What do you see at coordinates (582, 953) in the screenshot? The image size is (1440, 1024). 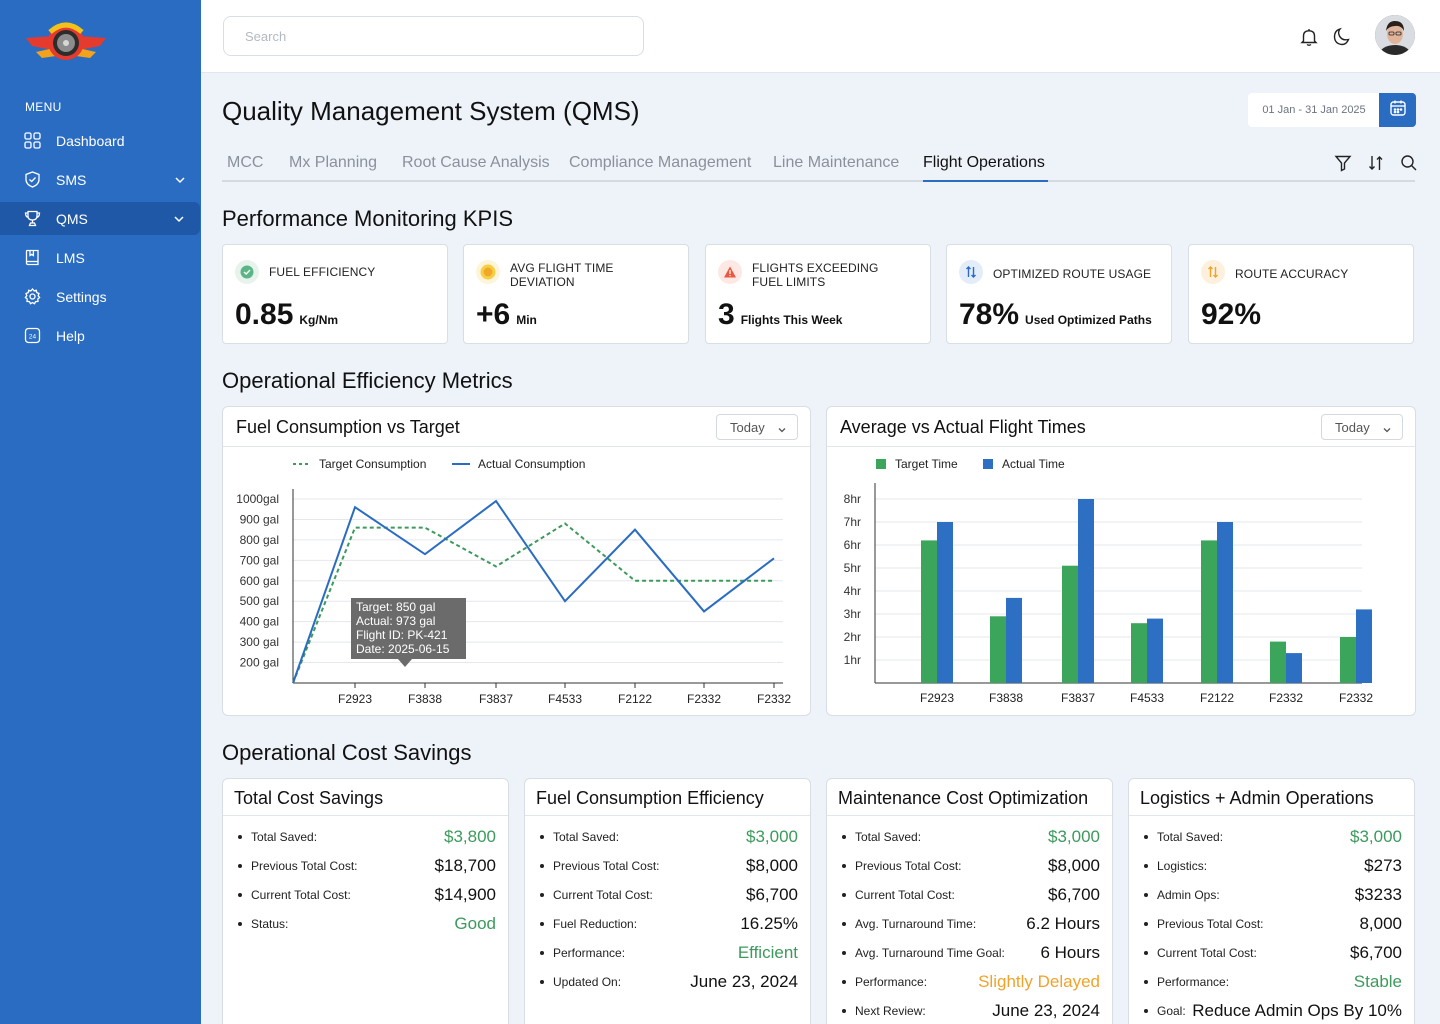 I see `cost-row-label: Performance:` at bounding box center [582, 953].